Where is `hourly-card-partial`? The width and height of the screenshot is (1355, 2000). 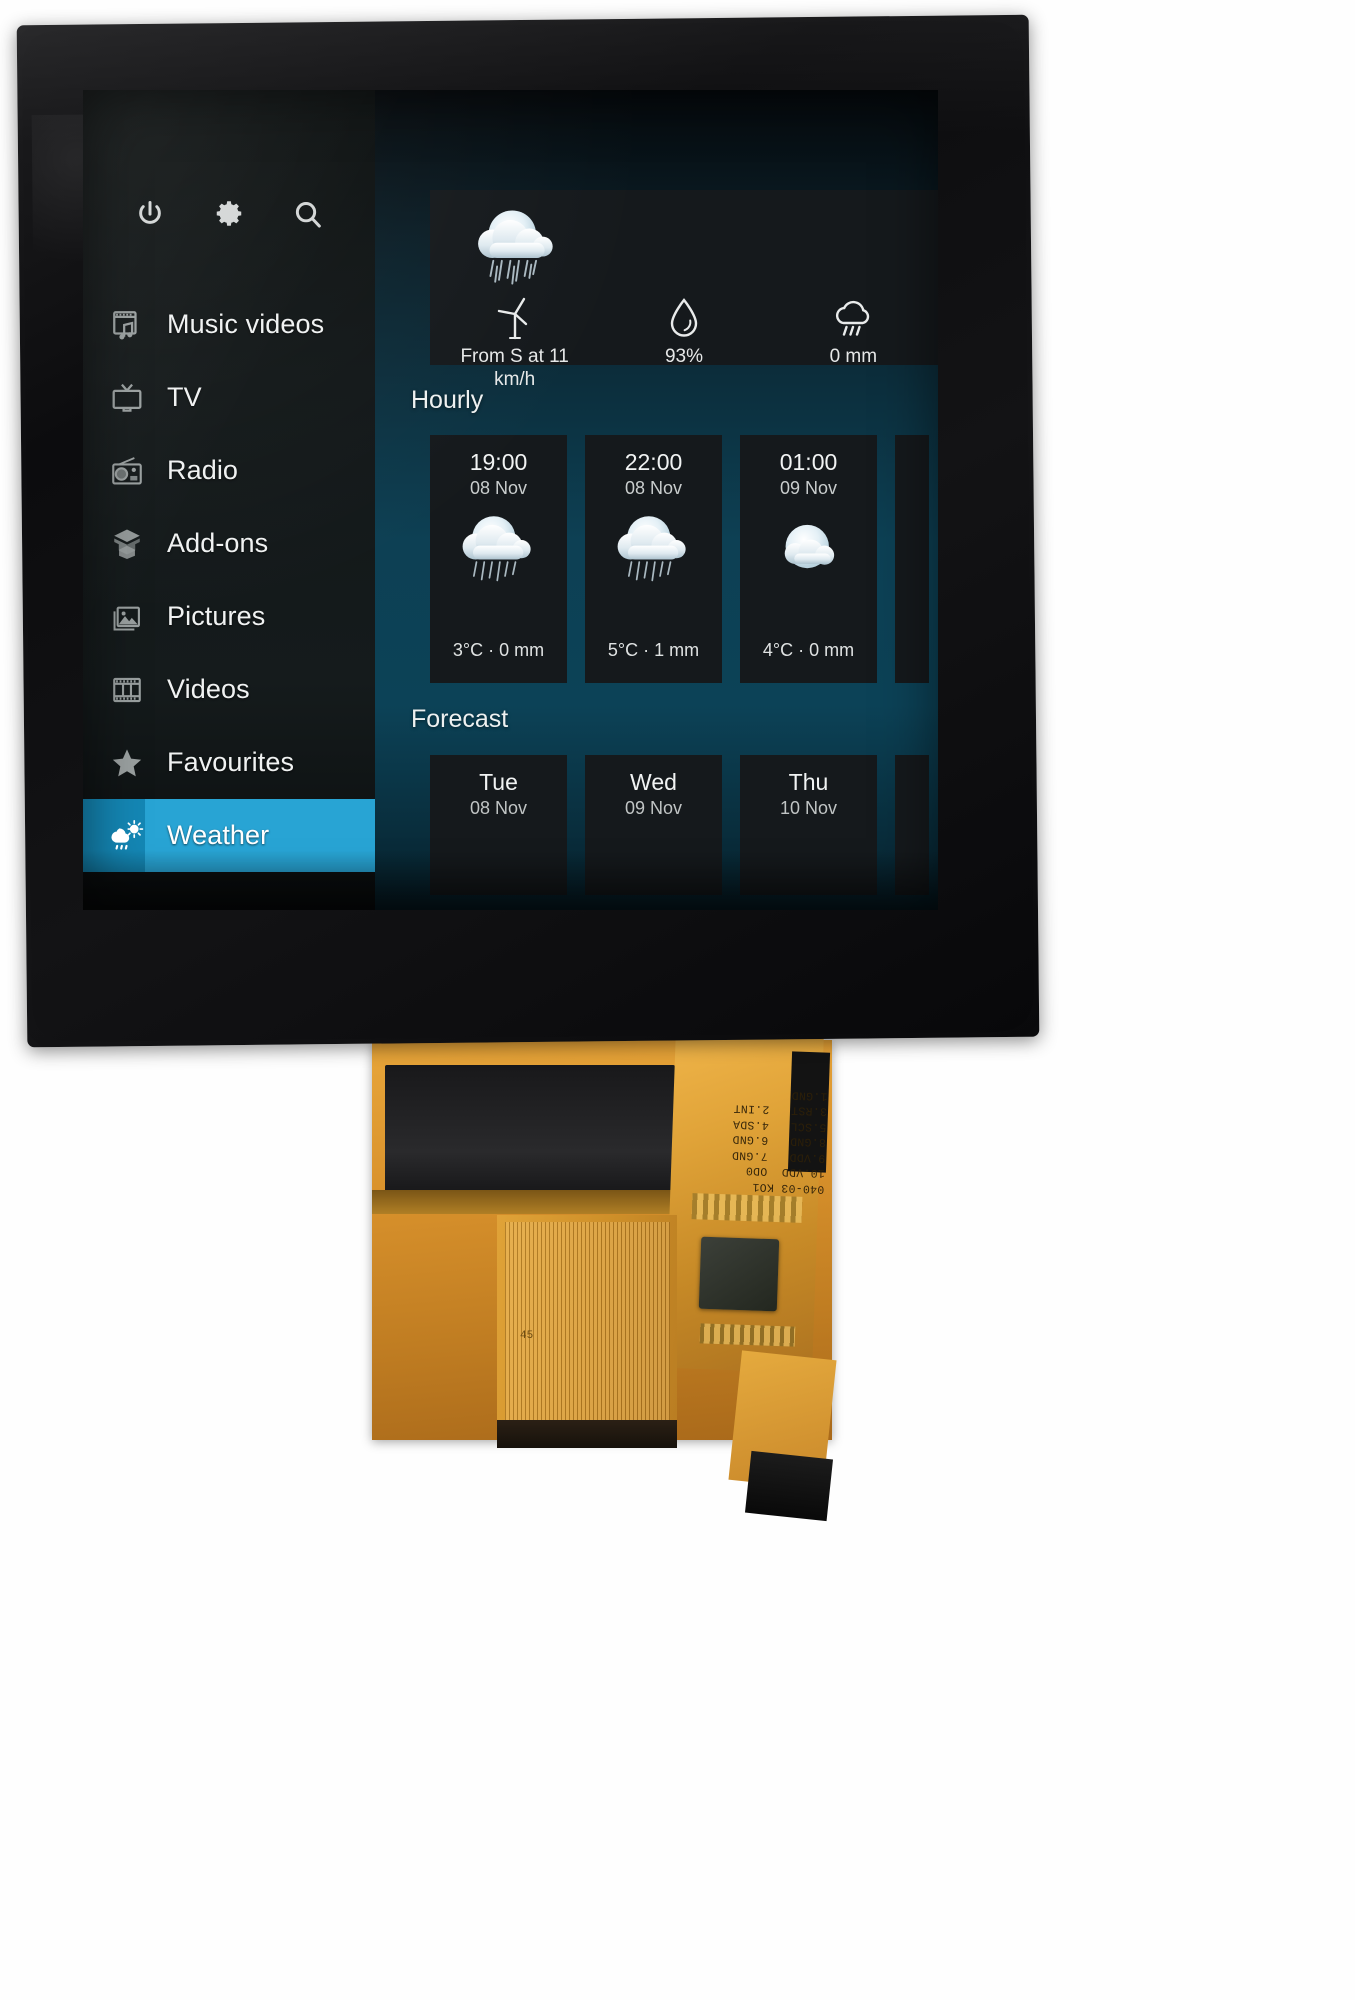
hourly-card-partial is located at coordinates (912, 559).